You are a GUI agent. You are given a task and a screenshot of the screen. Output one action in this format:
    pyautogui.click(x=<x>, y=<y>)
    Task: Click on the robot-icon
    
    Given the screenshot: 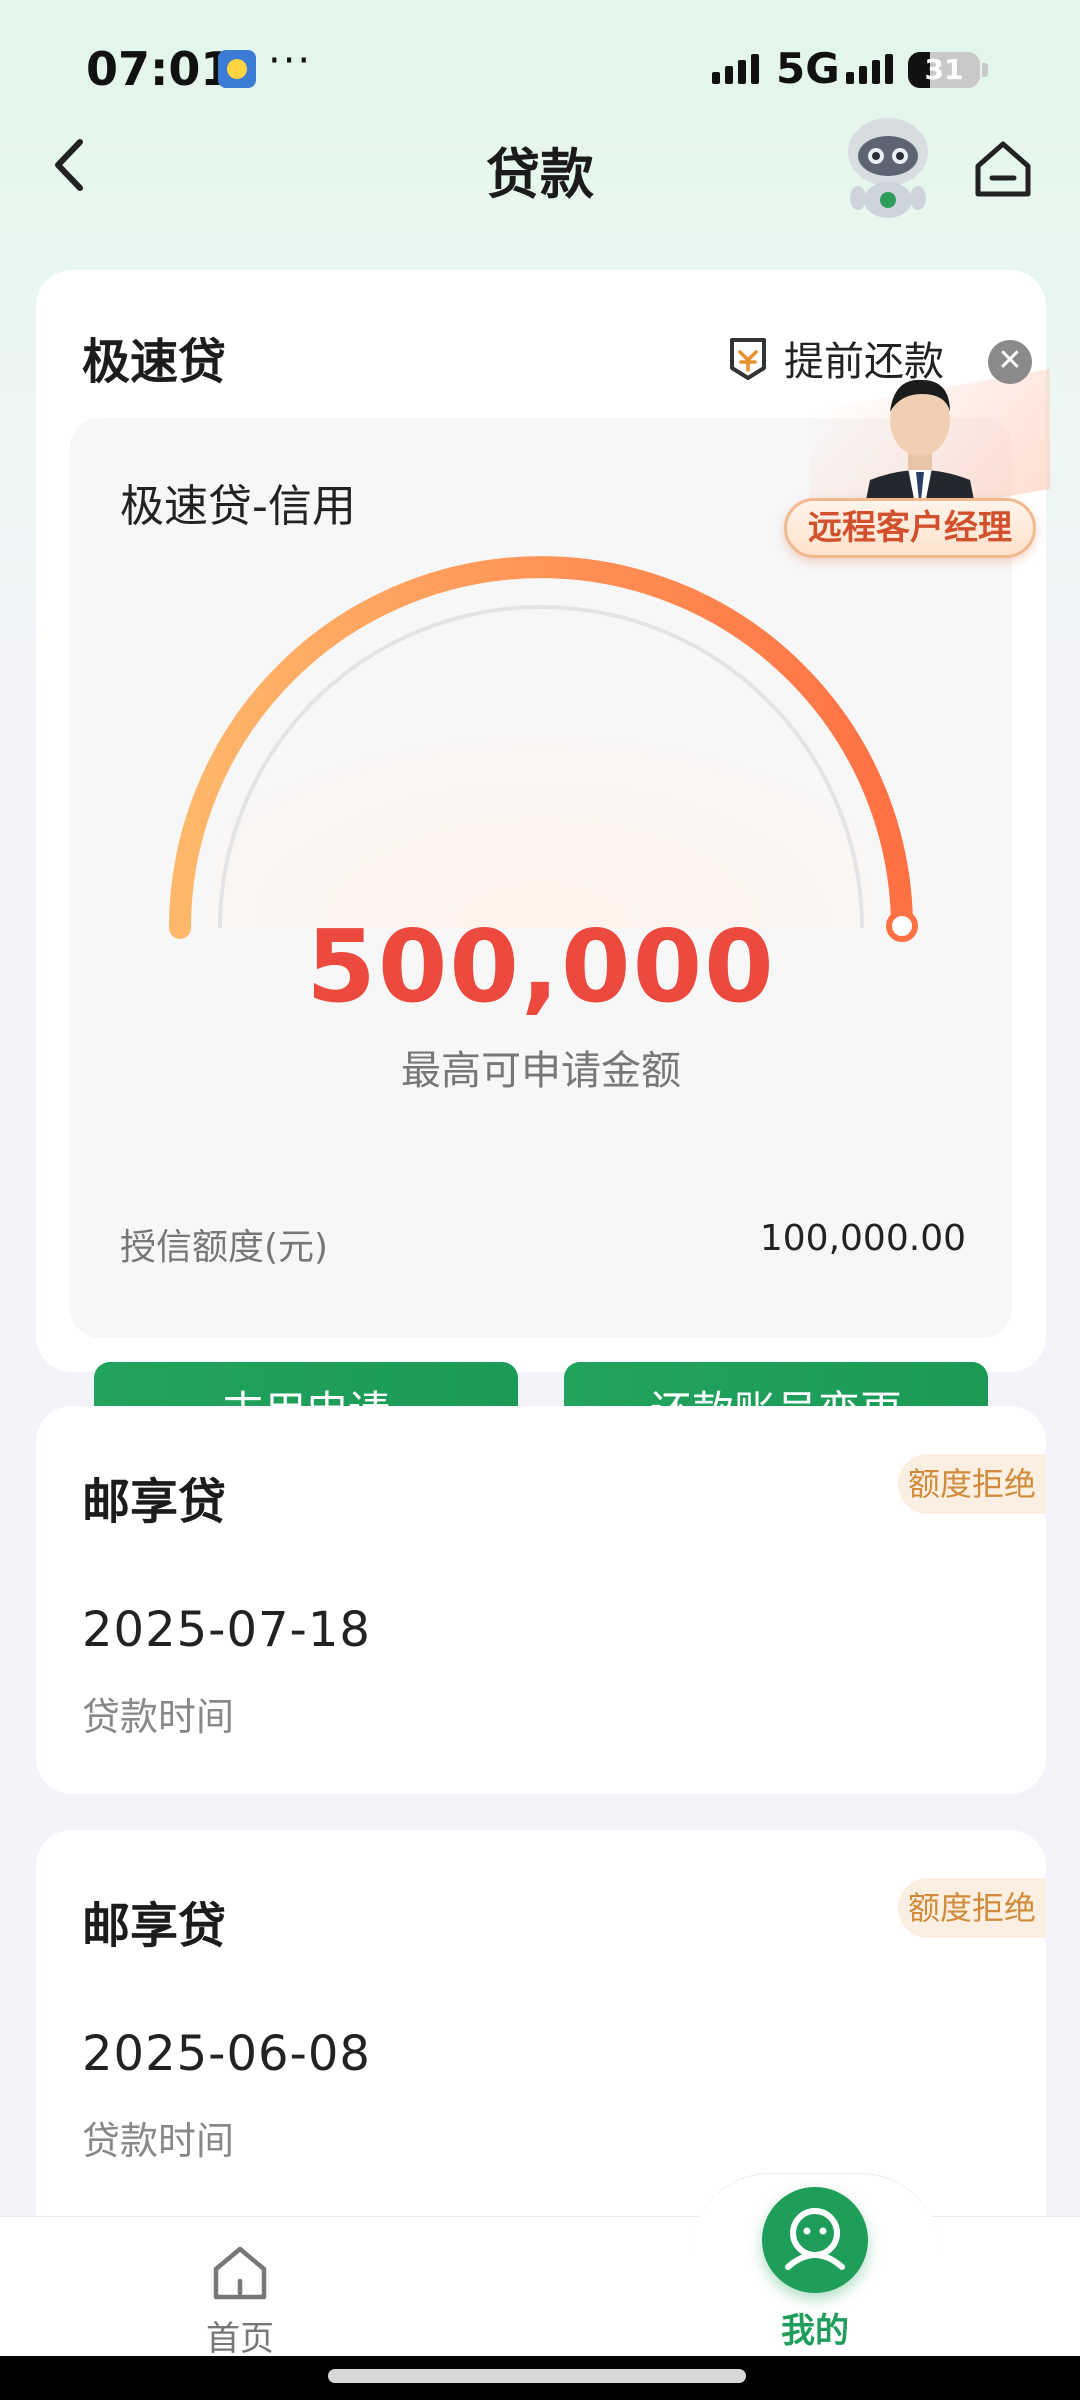 What is the action you would take?
    pyautogui.click(x=888, y=168)
    